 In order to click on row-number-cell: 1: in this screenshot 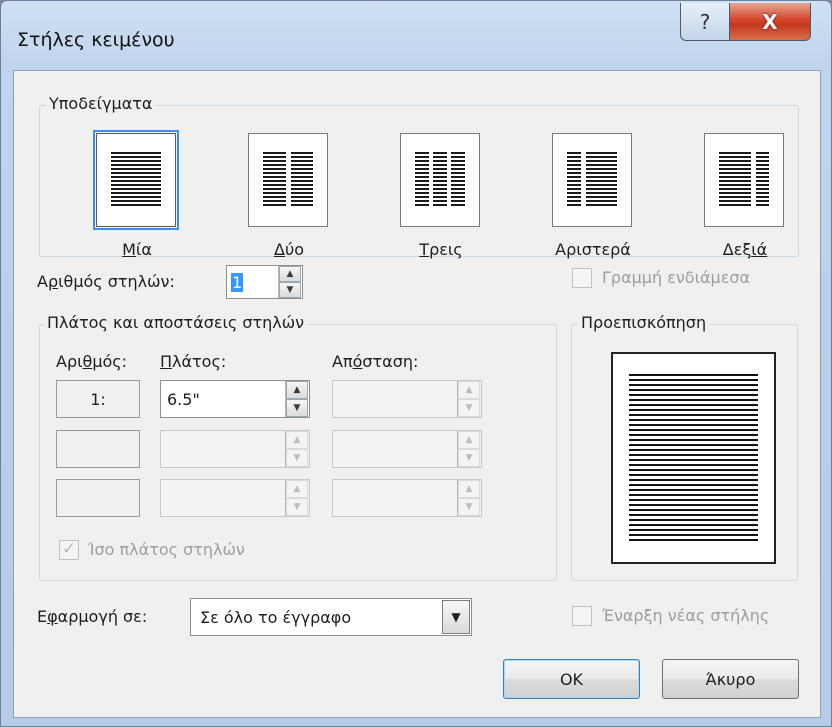, I will do `click(98, 399)`.